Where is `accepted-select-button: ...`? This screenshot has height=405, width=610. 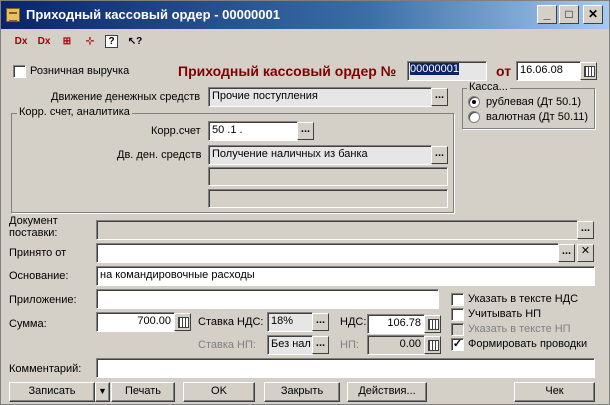
accepted-select-button: ... is located at coordinates (566, 253).